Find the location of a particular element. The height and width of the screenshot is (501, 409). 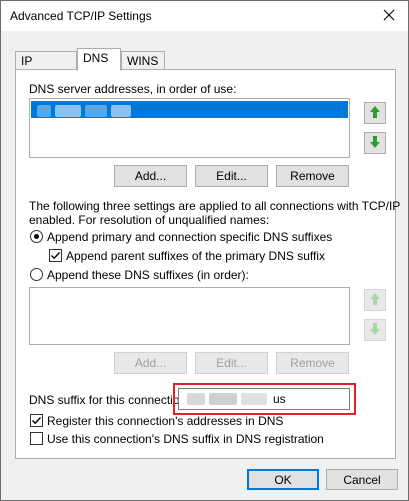

dns-suffixes-list is located at coordinates (189, 316).